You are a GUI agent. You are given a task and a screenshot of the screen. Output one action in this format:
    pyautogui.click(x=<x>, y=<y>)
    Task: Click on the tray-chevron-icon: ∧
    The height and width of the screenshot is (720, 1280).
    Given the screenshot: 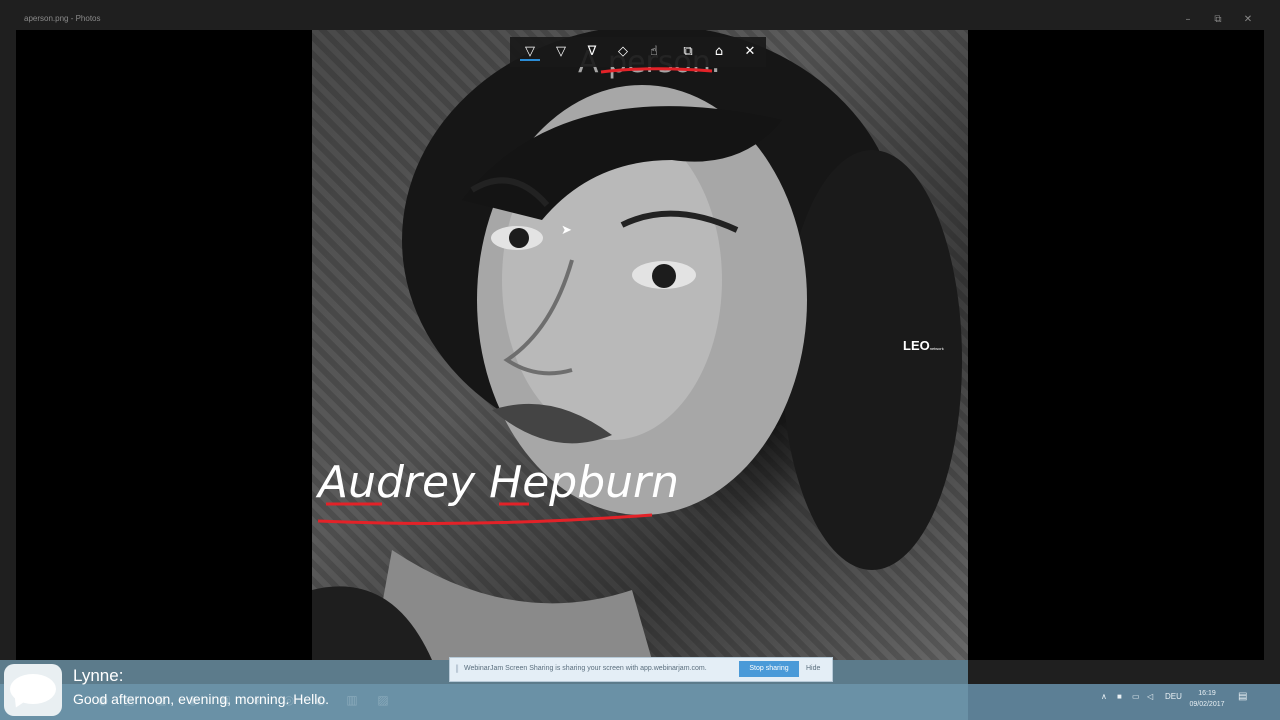 What is the action you would take?
    pyautogui.click(x=1104, y=696)
    